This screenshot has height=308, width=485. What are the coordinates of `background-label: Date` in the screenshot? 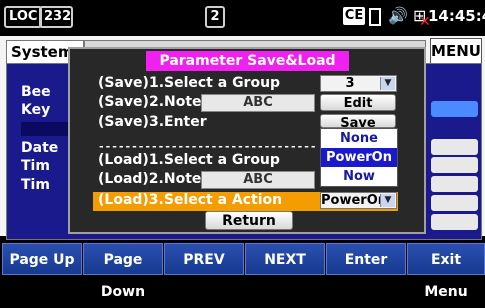 It's located at (40, 148).